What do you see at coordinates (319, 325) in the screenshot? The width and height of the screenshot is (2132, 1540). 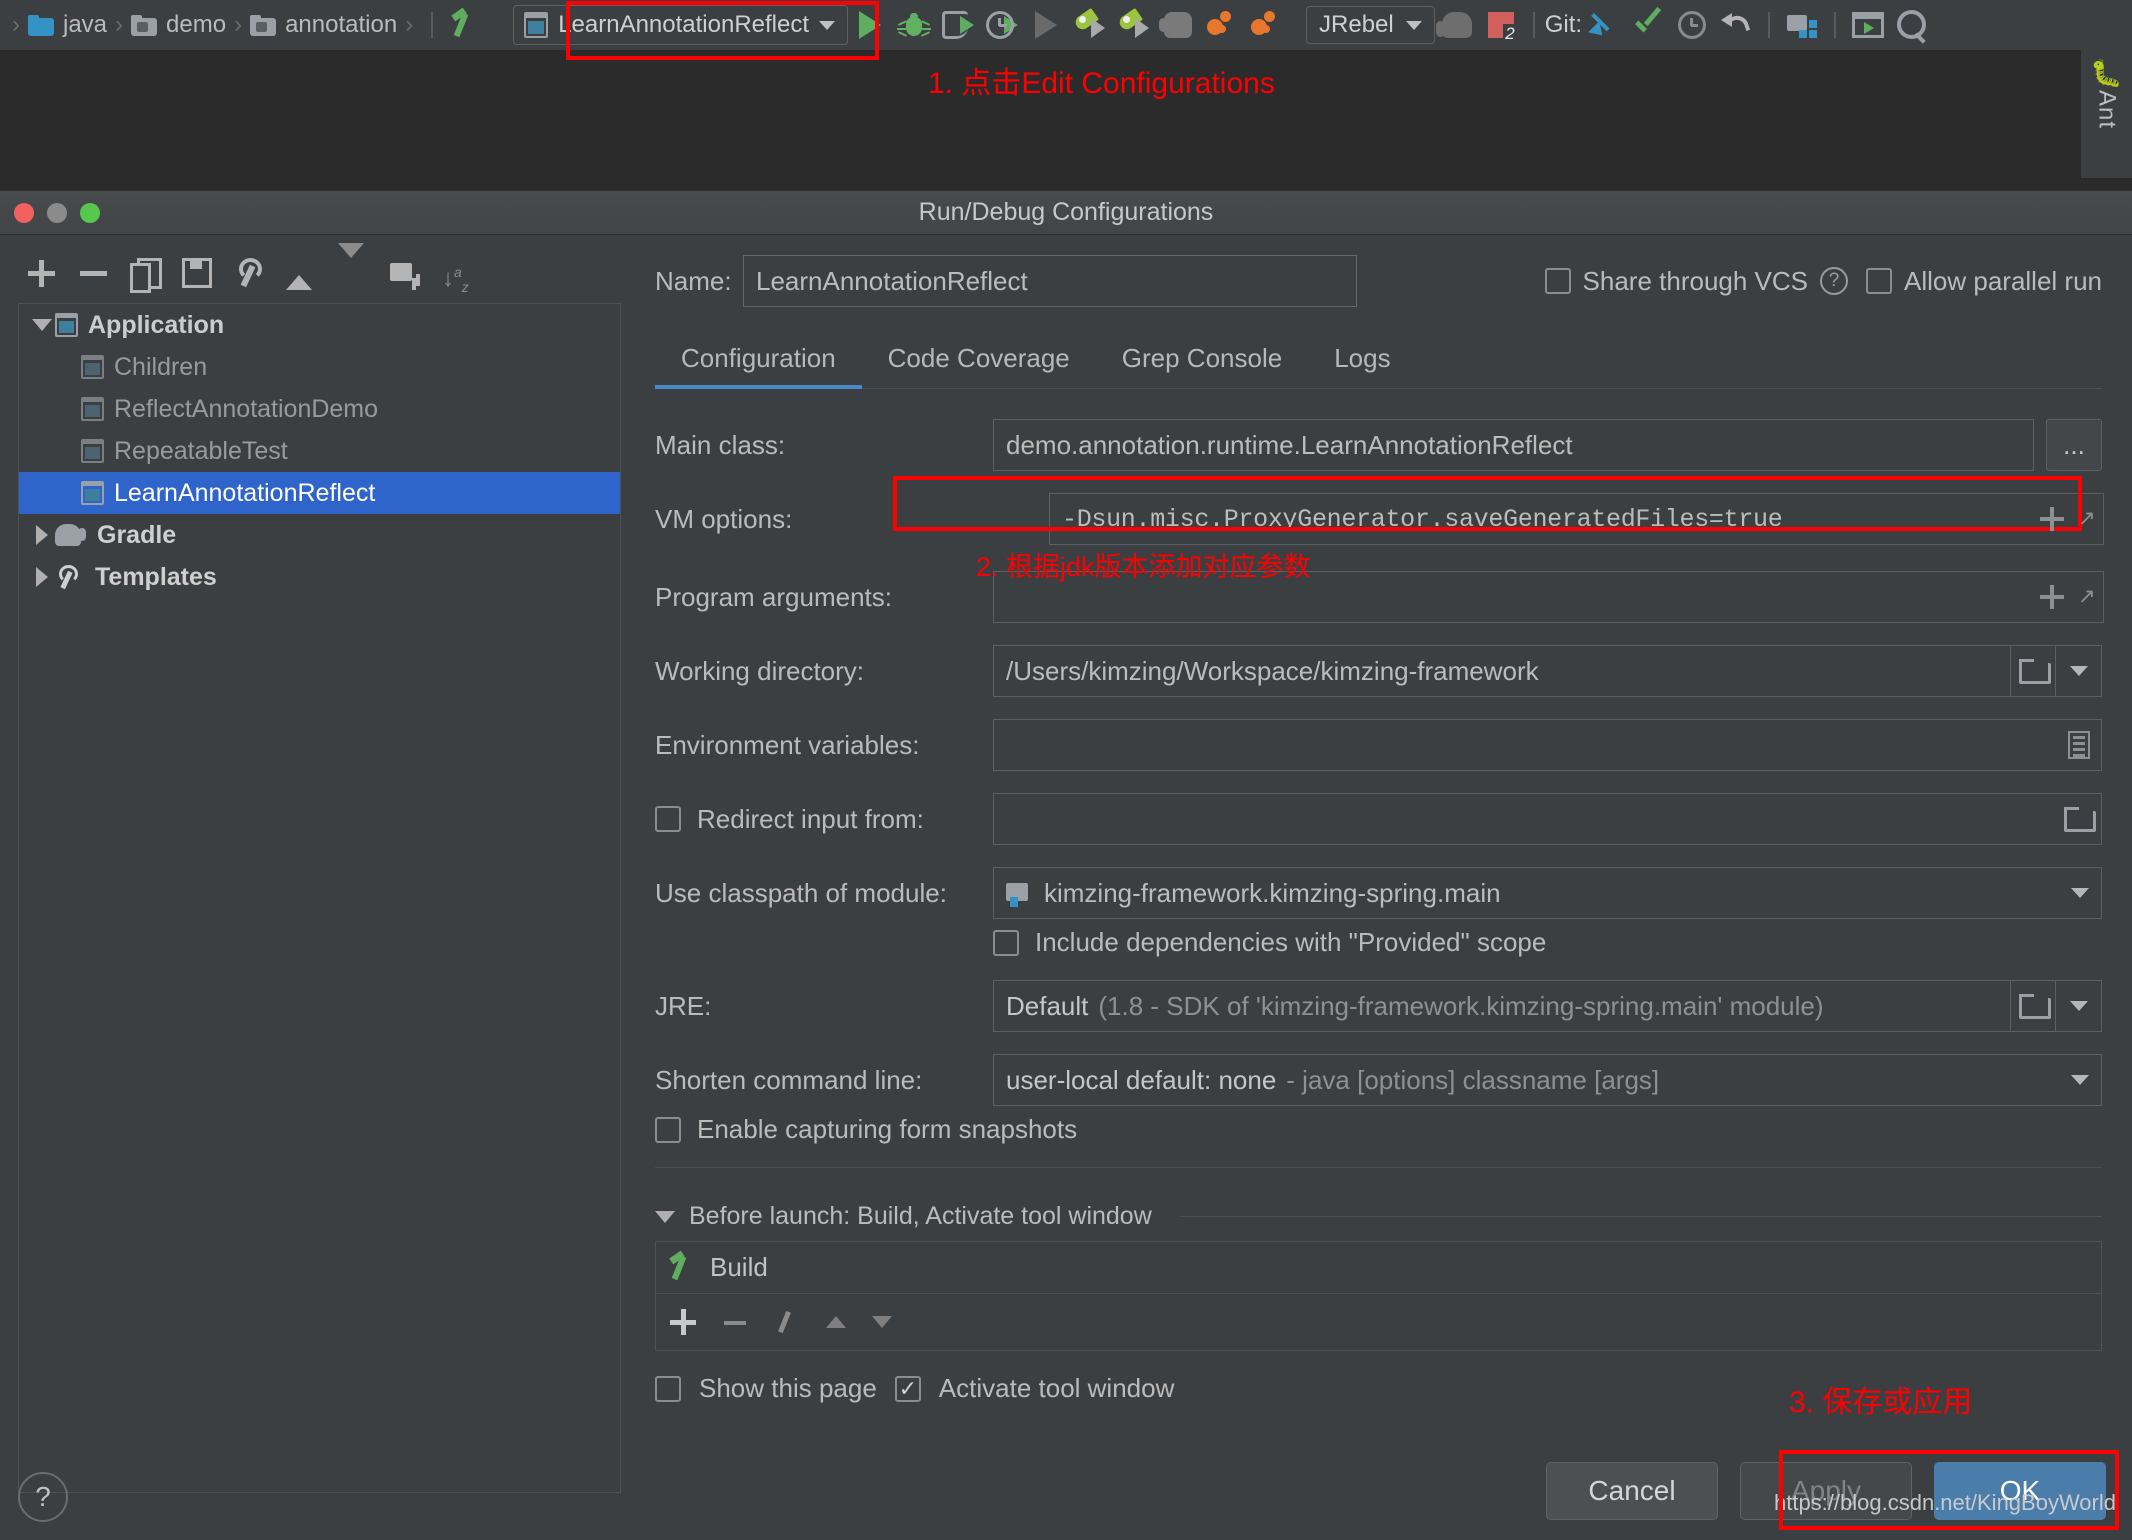 I see `tree-node-application: Application` at bounding box center [319, 325].